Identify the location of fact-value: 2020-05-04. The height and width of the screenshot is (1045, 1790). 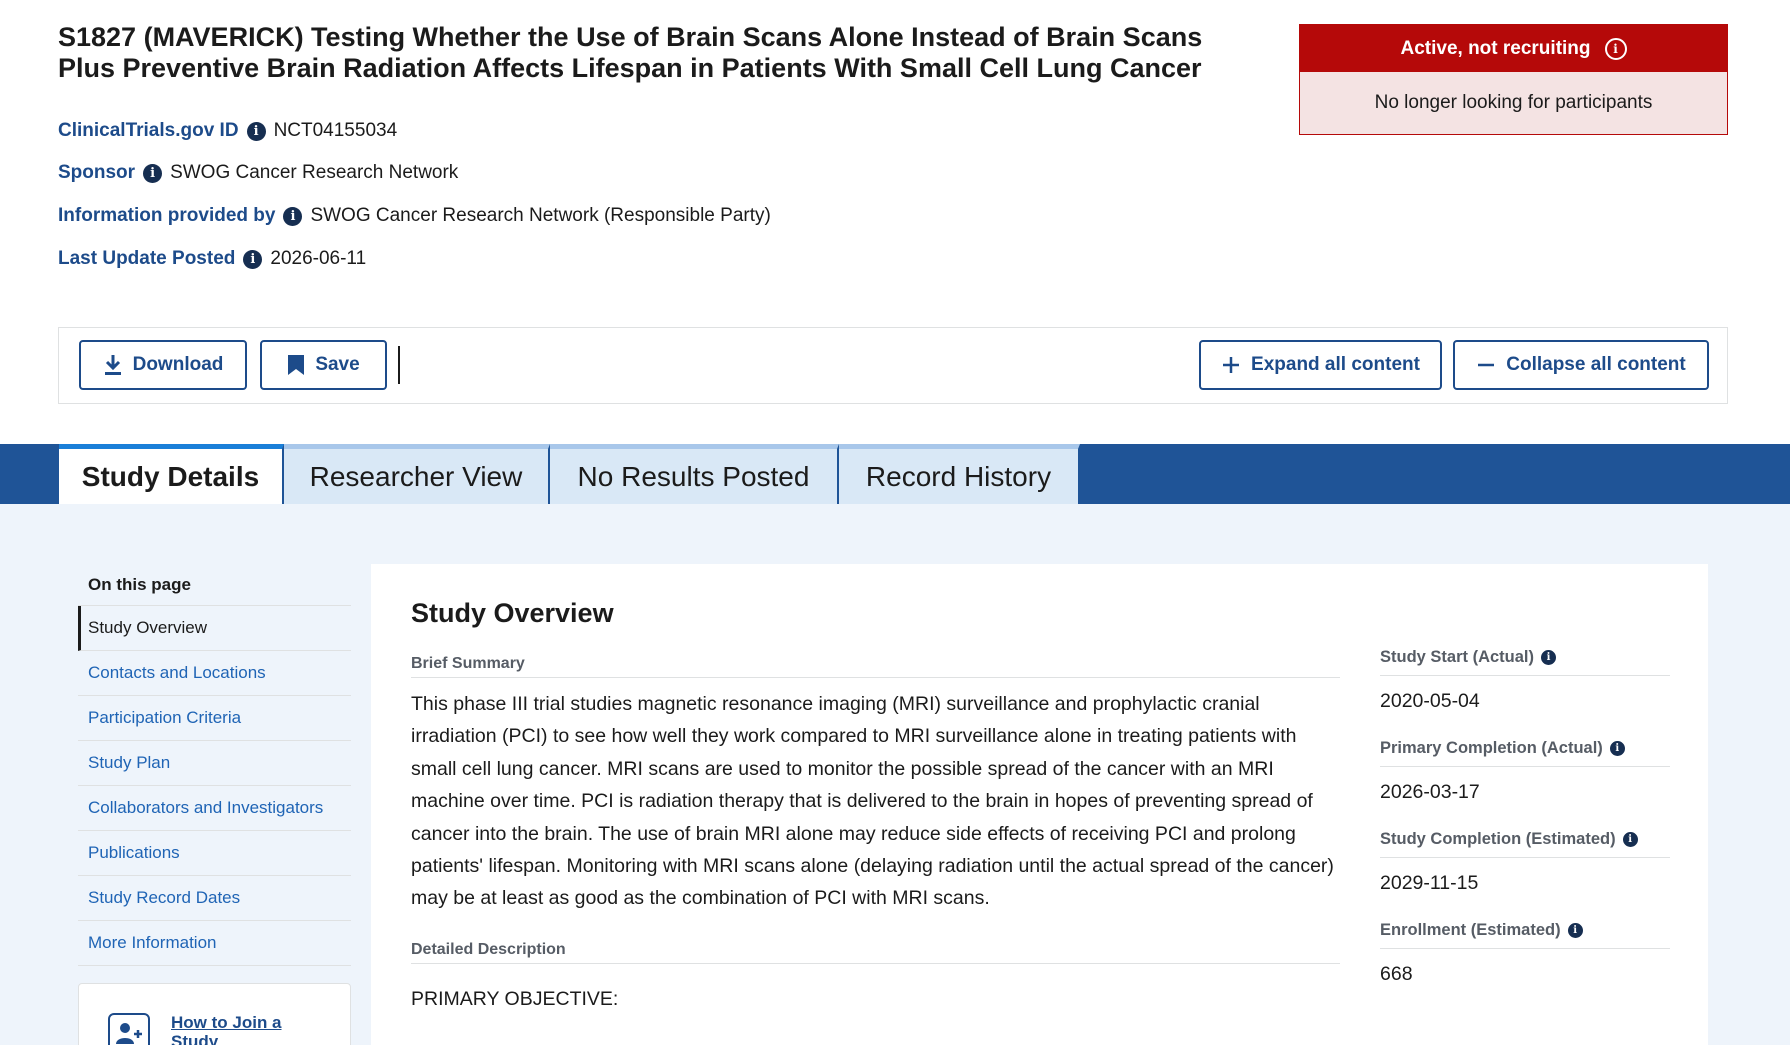
(1430, 701).